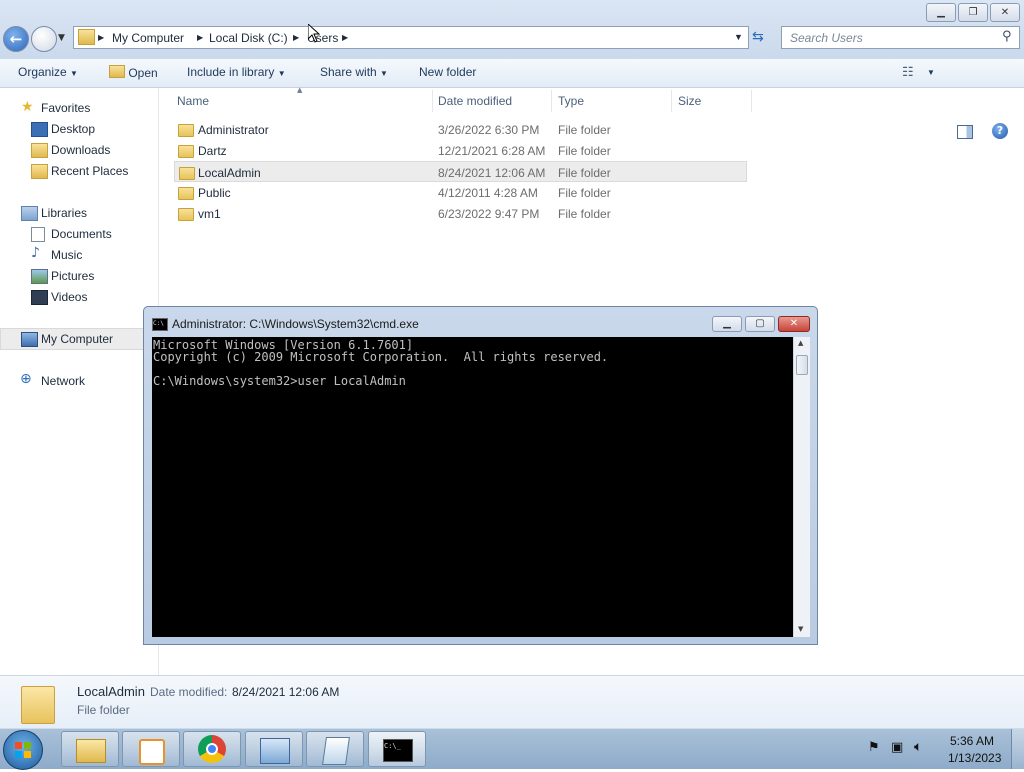 This screenshot has width=1024, height=772. Describe the element at coordinates (800, 343) in the screenshot. I see `scroll-up-icon: ▲` at that location.